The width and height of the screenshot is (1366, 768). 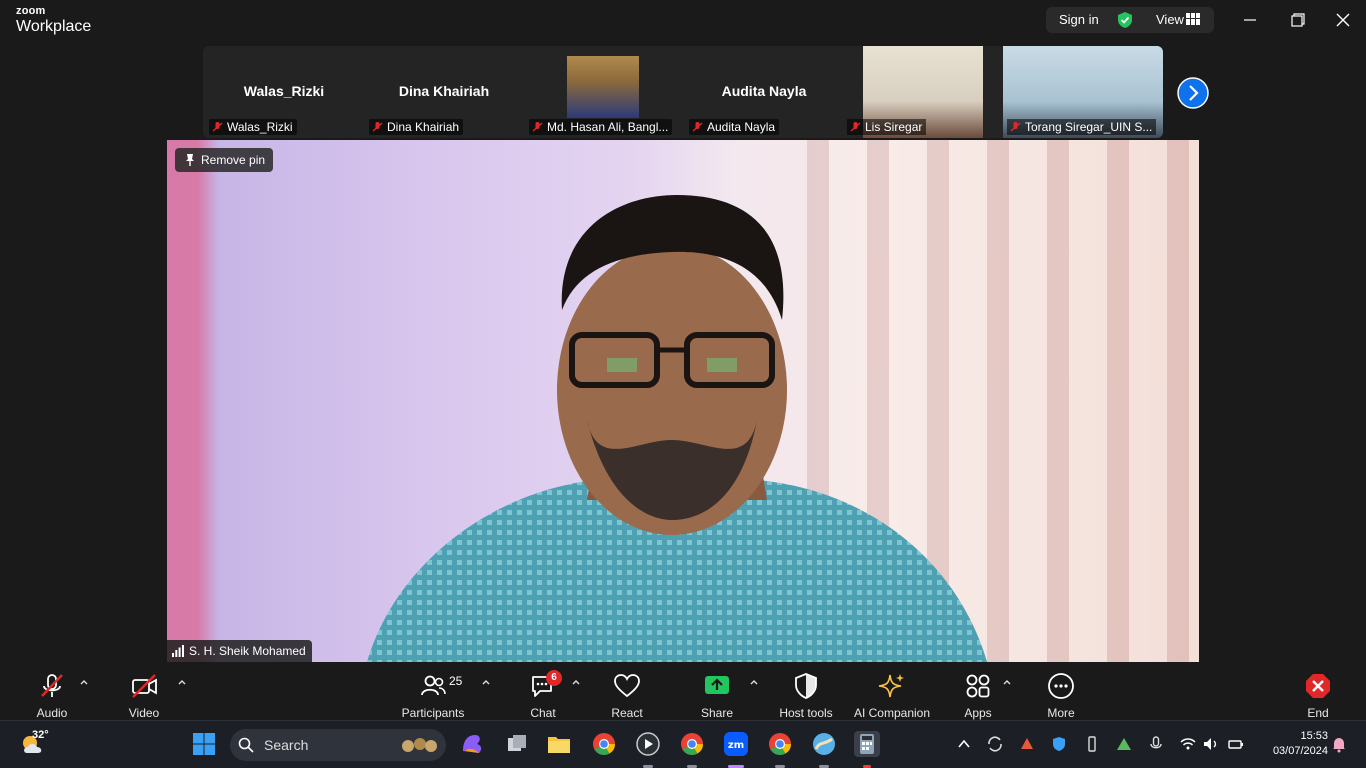 What do you see at coordinates (604, 744) in the screenshot?
I see `chrome-icon` at bounding box center [604, 744].